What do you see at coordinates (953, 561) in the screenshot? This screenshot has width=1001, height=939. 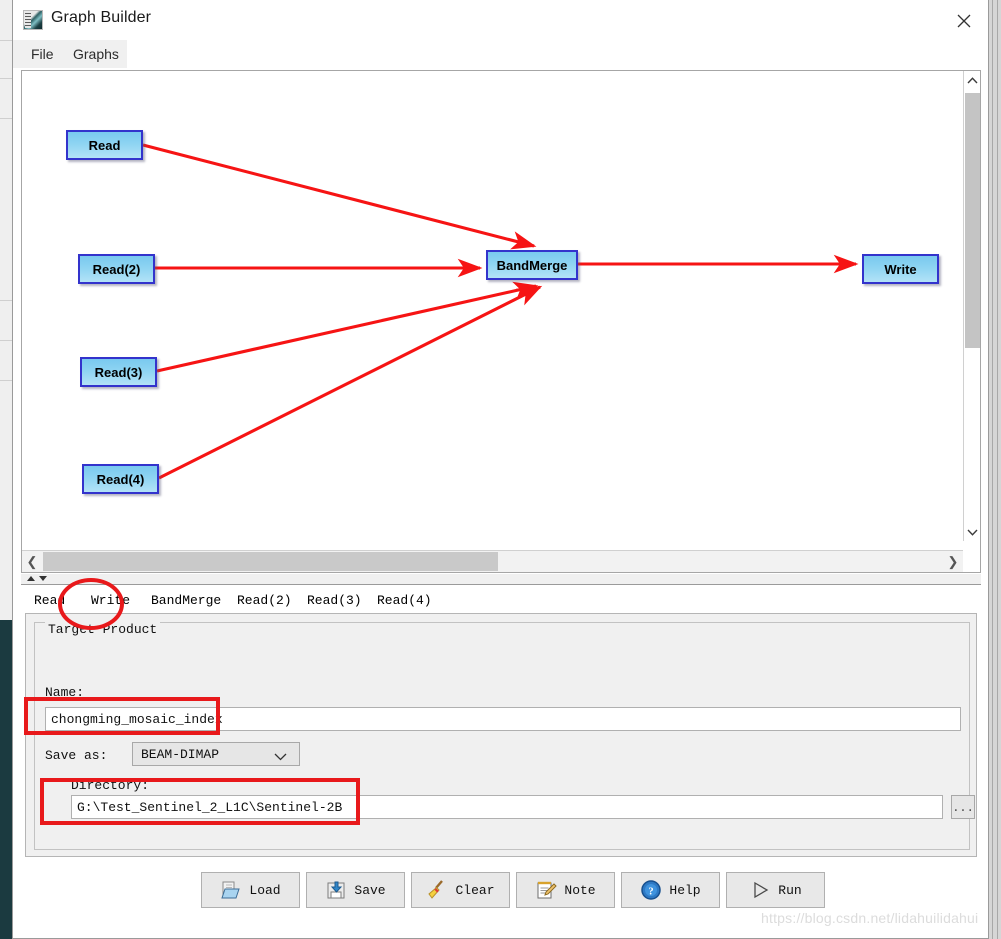 I see `chevron-right-icon: ❯` at bounding box center [953, 561].